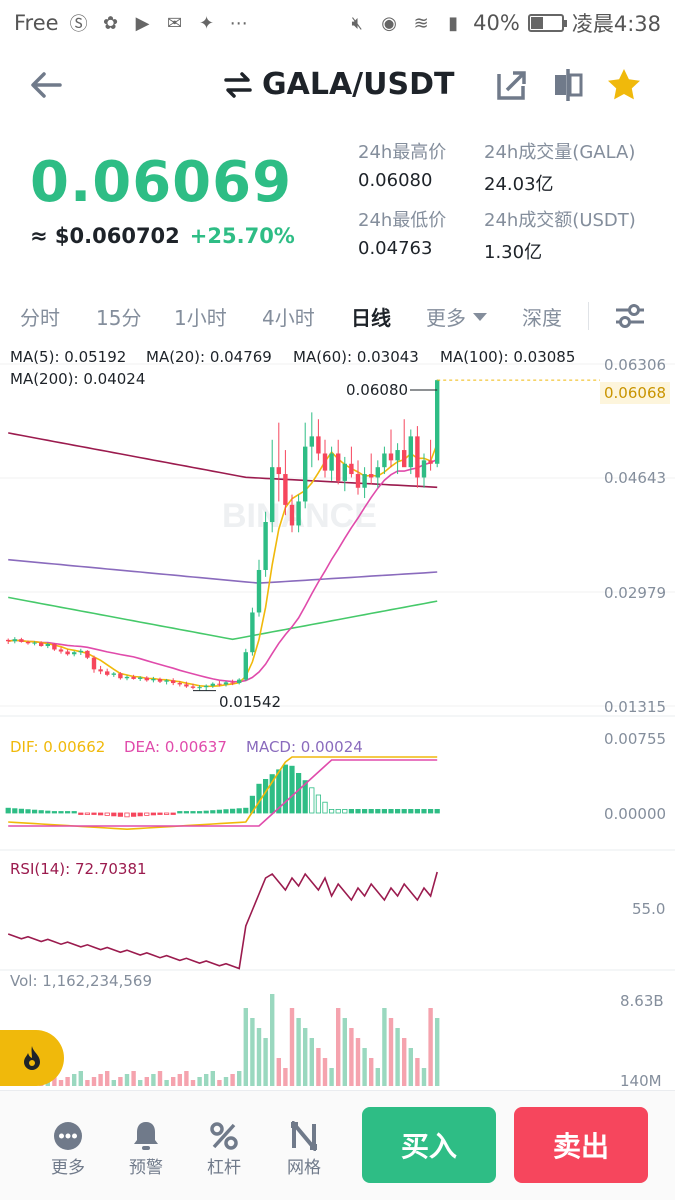 The width and height of the screenshot is (675, 1200). Describe the element at coordinates (446, 318) in the screenshot. I see `tab-more-label: 更多` at that location.